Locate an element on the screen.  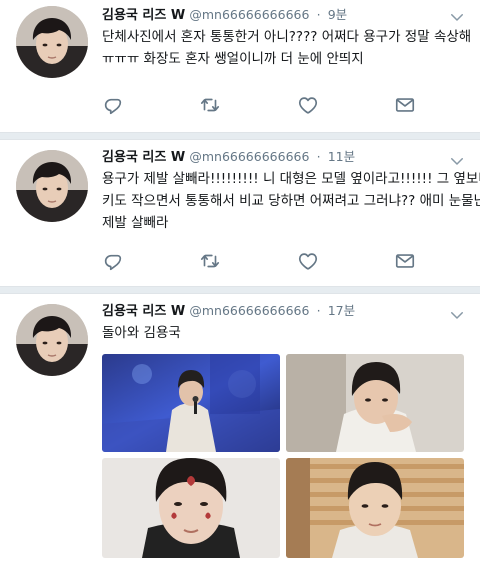
tweet-header: 김용국 리즈 W @mn66666666666 · 17분 is located at coordinates (228, 311).